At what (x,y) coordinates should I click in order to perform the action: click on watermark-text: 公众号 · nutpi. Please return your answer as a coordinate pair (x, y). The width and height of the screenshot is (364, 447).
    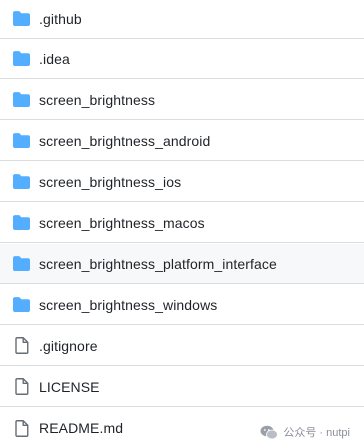
    Looking at the image, I should click on (316, 433).